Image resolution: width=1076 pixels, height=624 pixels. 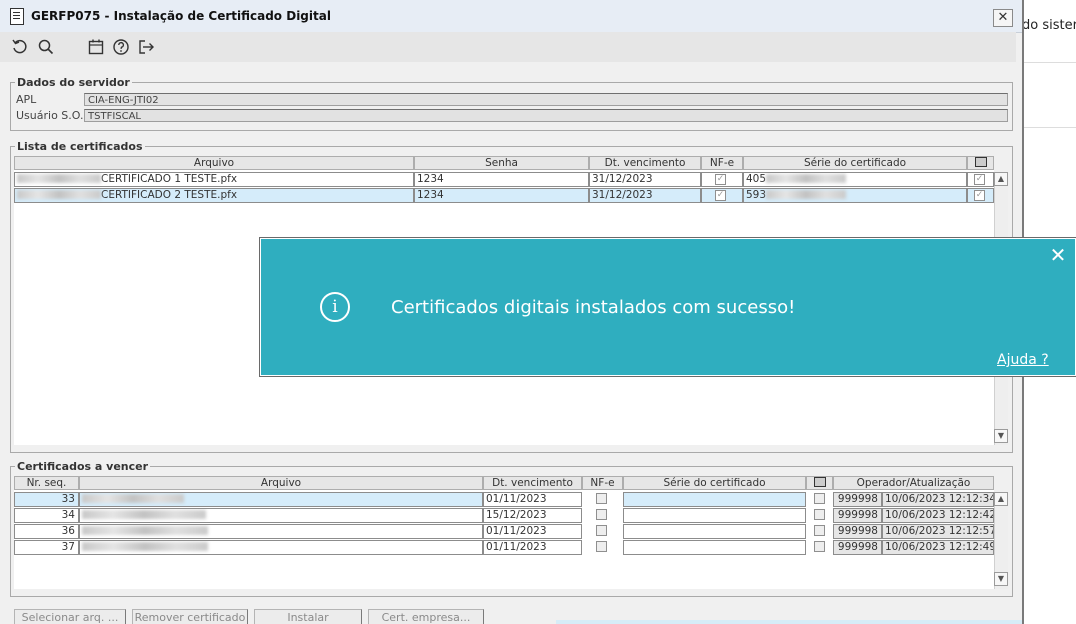 What do you see at coordinates (938, 547) in the screenshot?
I see `atualizacao-cell: 10/06/2023 12:12:49` at bounding box center [938, 547].